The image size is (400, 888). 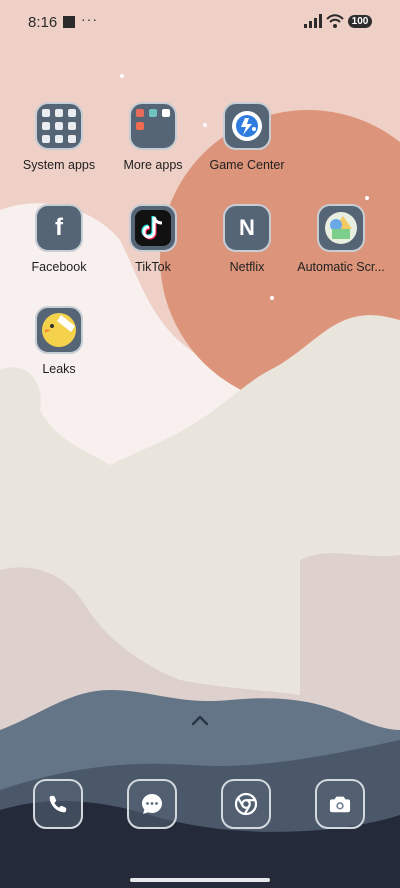 I want to click on status-bar: 8:16 ··· 100, so click(x=200, y=23).